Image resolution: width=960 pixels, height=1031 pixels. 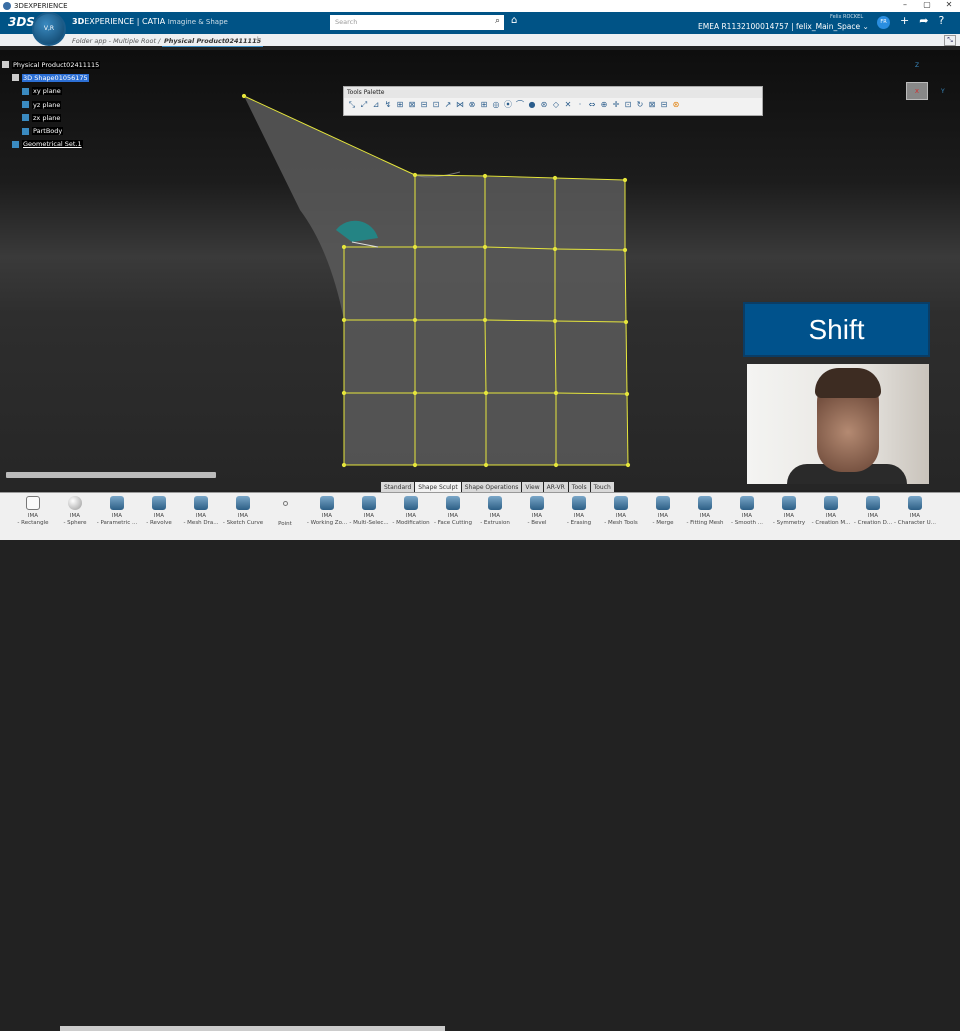 What do you see at coordinates (532, 105) in the screenshot?
I see `palette-tool-icon: ●` at bounding box center [532, 105].